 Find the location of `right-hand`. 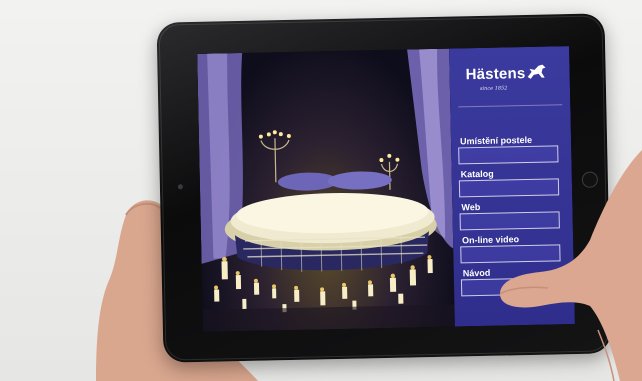

right-hand is located at coordinates (570, 265).